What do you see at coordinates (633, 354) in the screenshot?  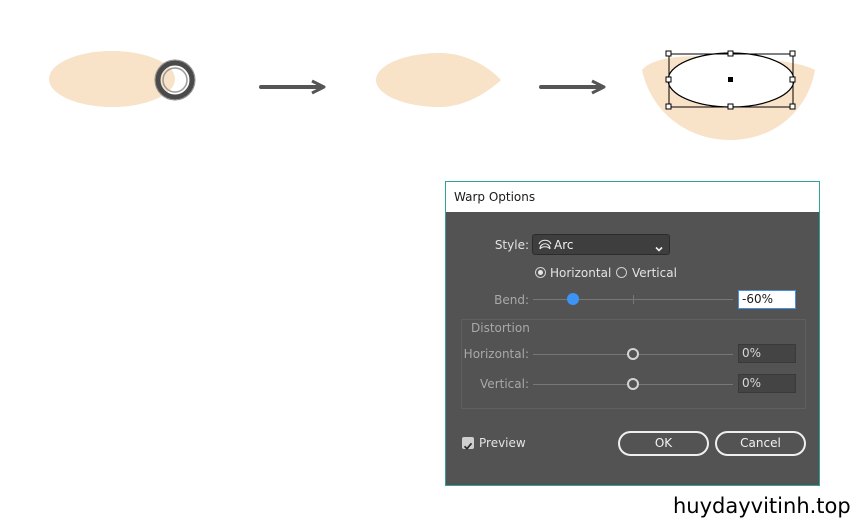 I see `distortion-horizontal-knob` at bounding box center [633, 354].